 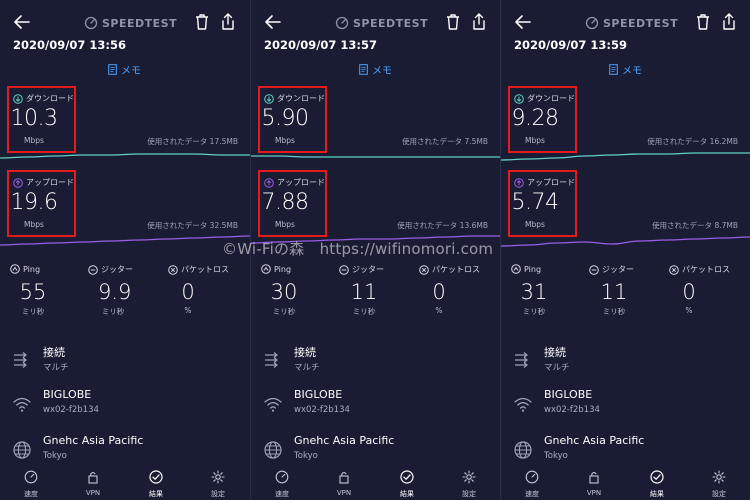 What do you see at coordinates (689, 292) in the screenshot?
I see `packet-loss-value: 0` at bounding box center [689, 292].